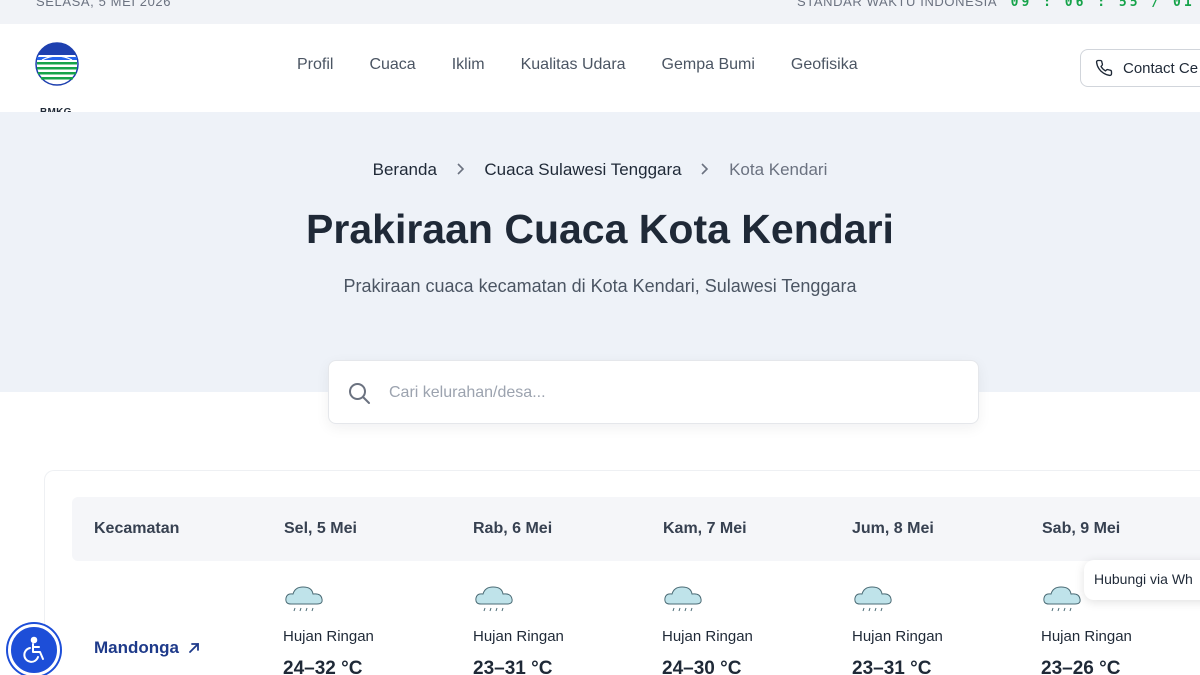 The image size is (1200, 675). What do you see at coordinates (824, 65) in the screenshot?
I see `nav-geofisika: Geofisika` at bounding box center [824, 65].